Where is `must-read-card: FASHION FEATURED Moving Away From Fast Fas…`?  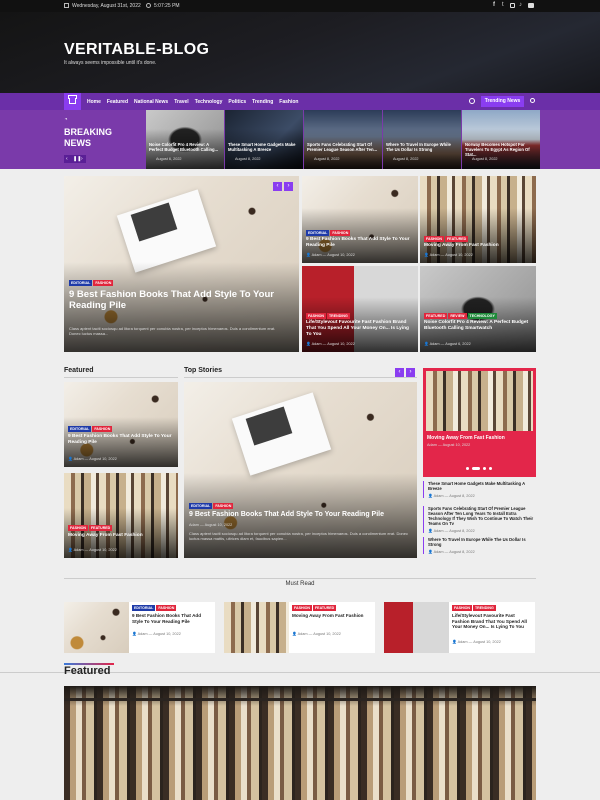 must-read-card: FASHION FEATURED Moving Away From Fast Fas… is located at coordinates (299, 627).